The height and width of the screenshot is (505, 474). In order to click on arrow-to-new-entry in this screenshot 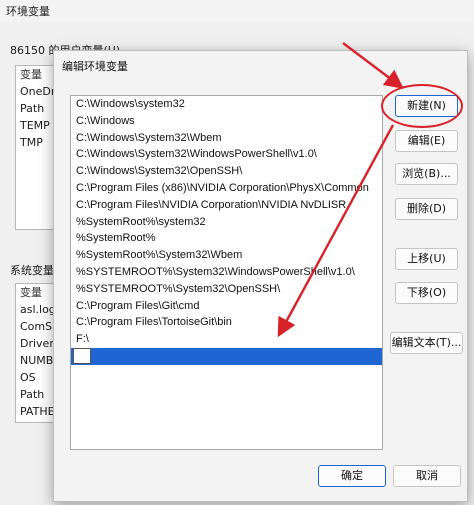, I will do `click(336, 231)`.